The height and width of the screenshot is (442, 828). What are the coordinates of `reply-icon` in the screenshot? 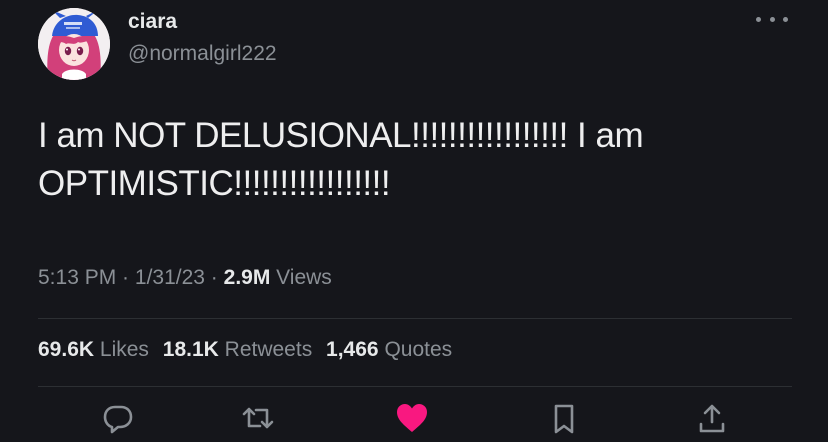 It's located at (118, 419).